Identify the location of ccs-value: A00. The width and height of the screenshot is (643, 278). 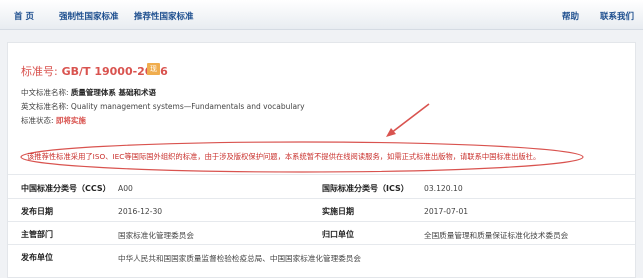
(125, 188).